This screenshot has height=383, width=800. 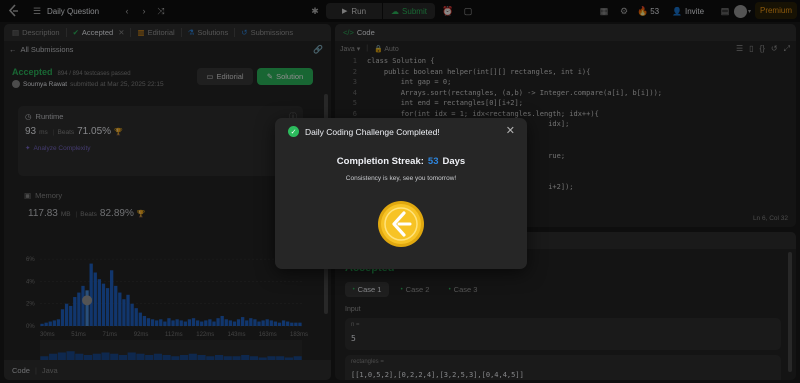 I want to click on streak-suffix: Days, so click(x=454, y=161).